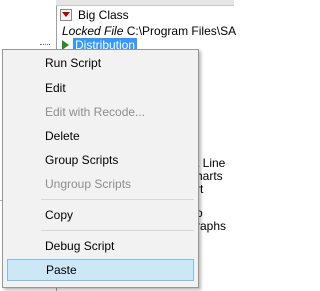  Describe the element at coordinates (100, 270) in the screenshot. I see `menu-item-paste: Paste` at that location.